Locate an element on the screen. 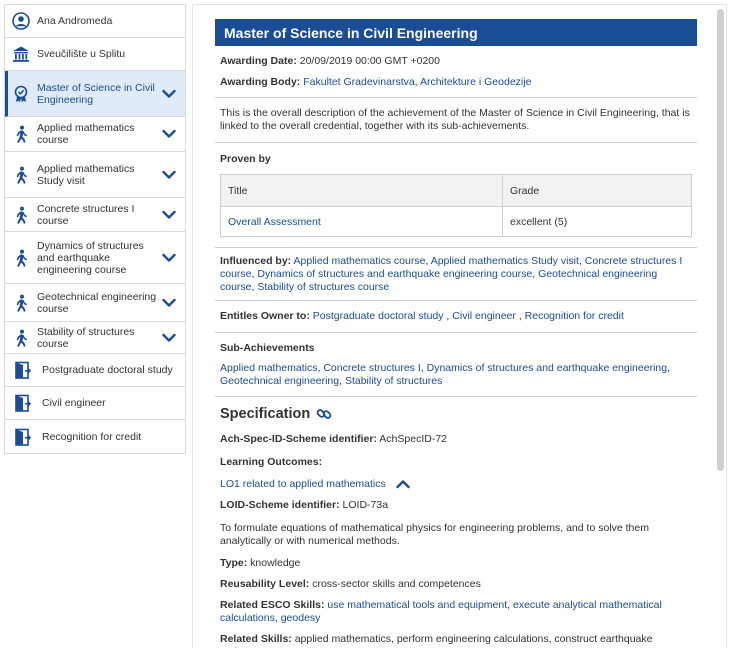 Image resolution: width=732 pixels, height=648 pixels. sidebar-item-civil-engineer: Civil engineer is located at coordinates (95, 403).